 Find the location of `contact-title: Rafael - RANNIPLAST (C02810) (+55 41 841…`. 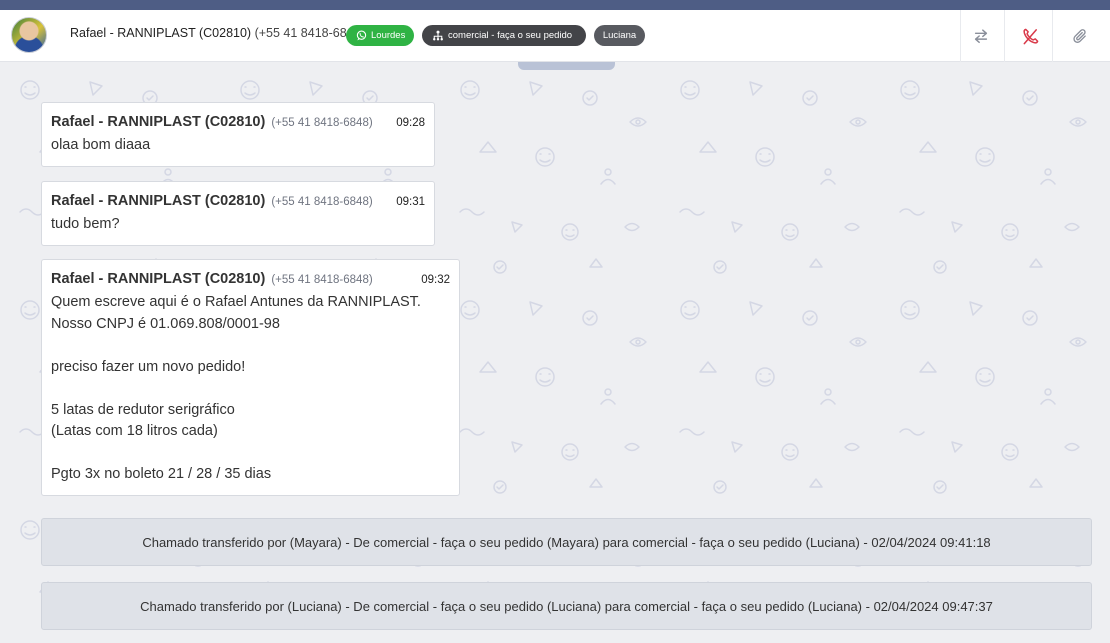

contact-title: Rafael - RANNIPLAST (C02810) (+55 41 841… is located at coordinates (217, 33).